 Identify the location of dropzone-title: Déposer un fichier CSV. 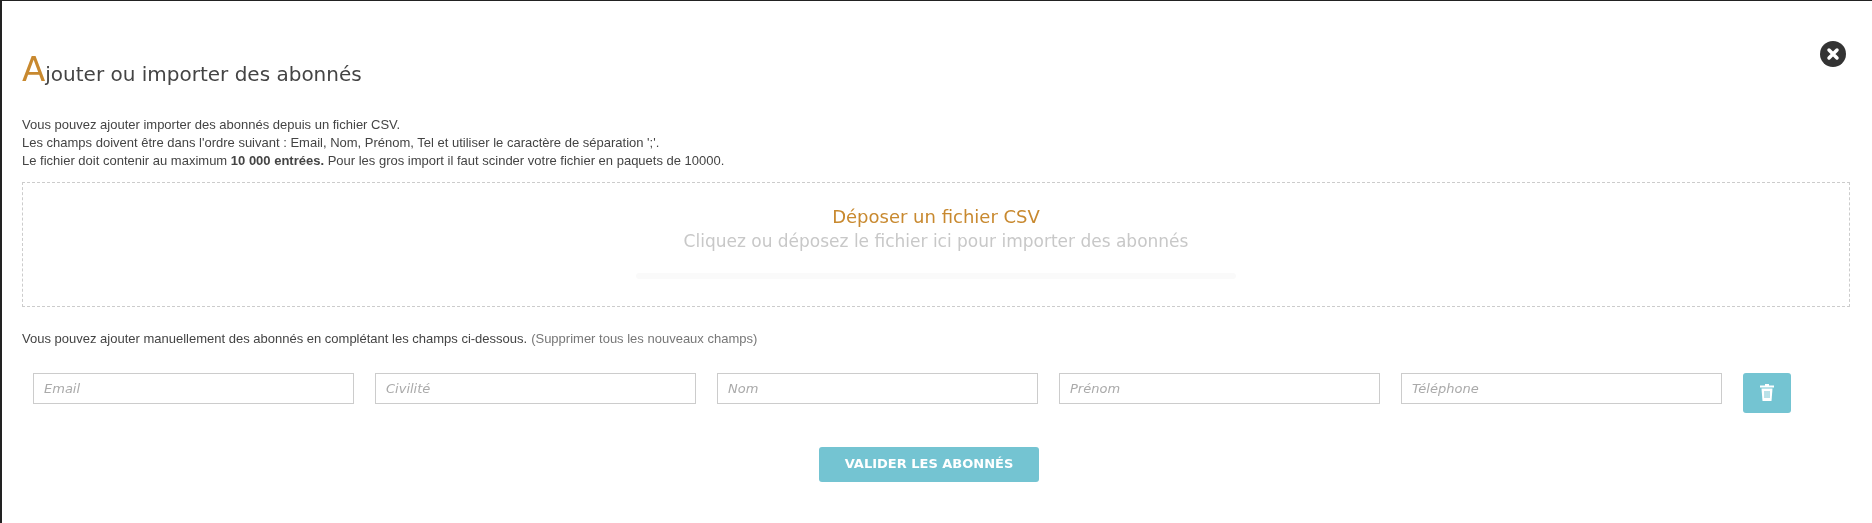
(936, 217).